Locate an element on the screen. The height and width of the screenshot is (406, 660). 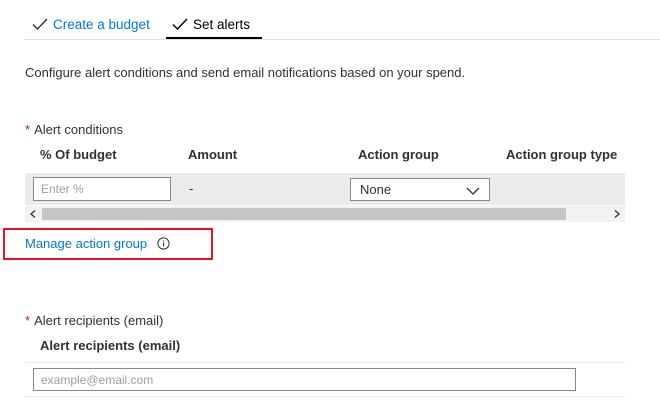
alert-recipients-text: Alert recipients (email) is located at coordinates (99, 320).